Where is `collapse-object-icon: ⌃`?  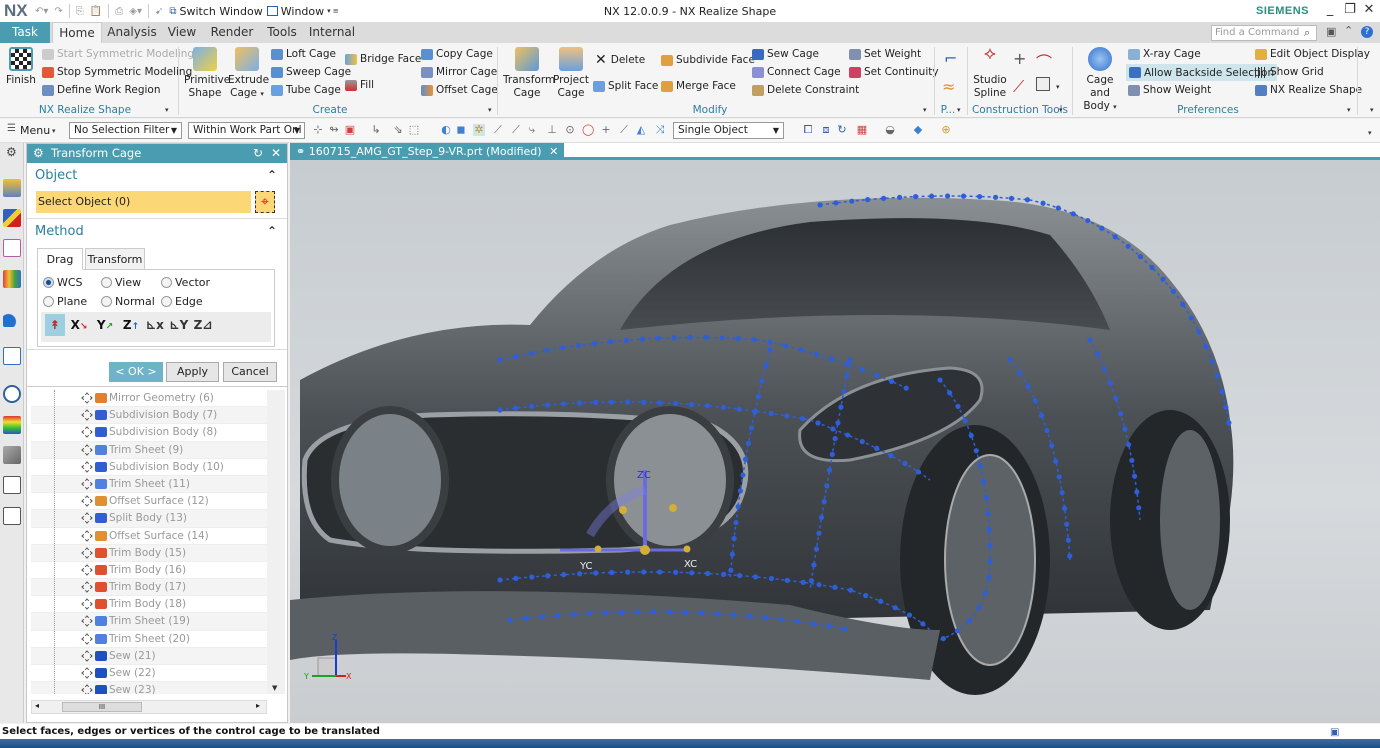 collapse-object-icon: ⌃ is located at coordinates (272, 175).